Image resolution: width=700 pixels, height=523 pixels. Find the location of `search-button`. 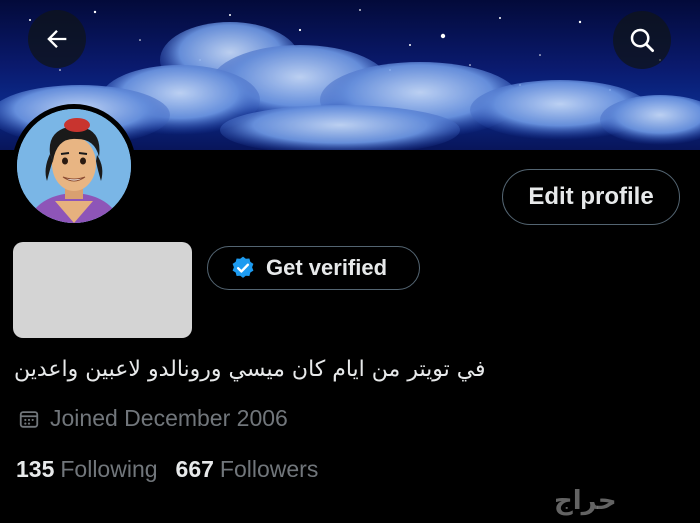

search-button is located at coordinates (642, 40).